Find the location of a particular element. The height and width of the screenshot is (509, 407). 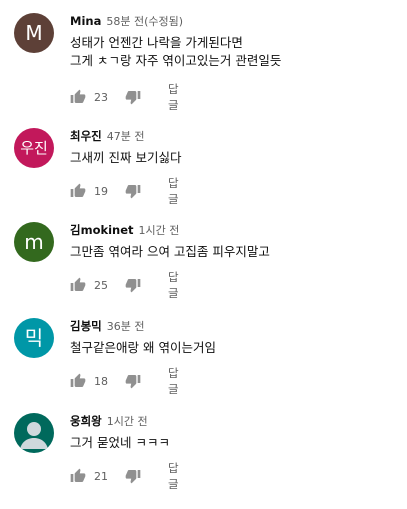

default-user-icon is located at coordinates (34, 435).